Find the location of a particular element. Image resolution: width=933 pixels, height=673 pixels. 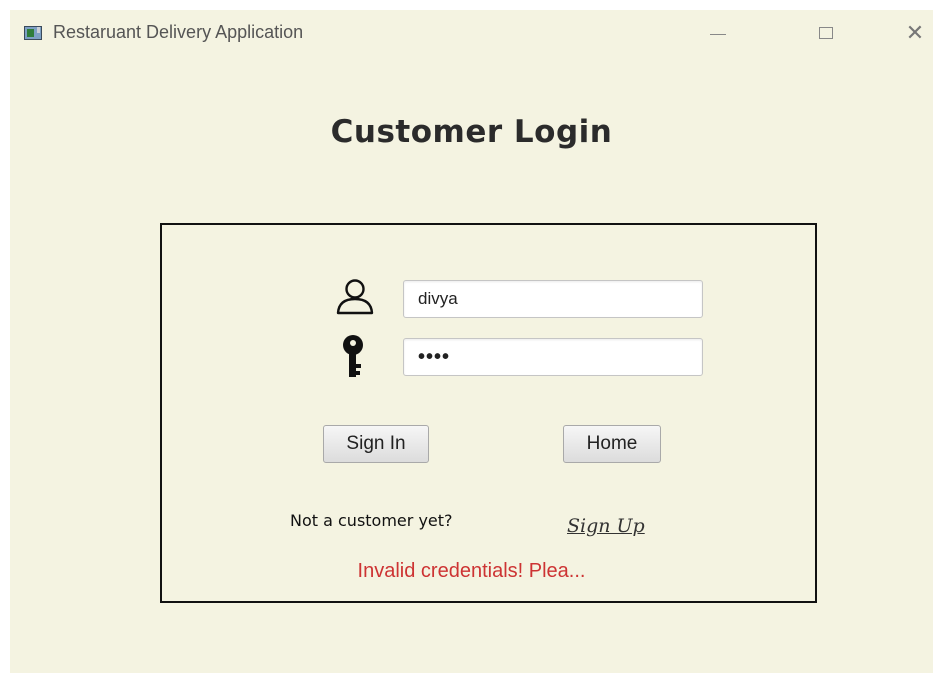

maximize-icon is located at coordinates (826, 33).